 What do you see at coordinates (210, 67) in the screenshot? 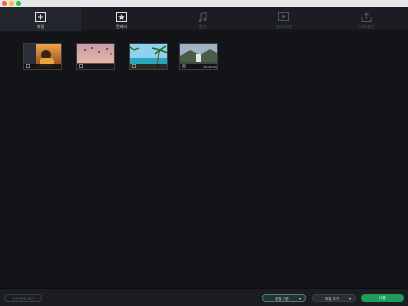
I see `video-duration: 00:00:05` at bounding box center [210, 67].